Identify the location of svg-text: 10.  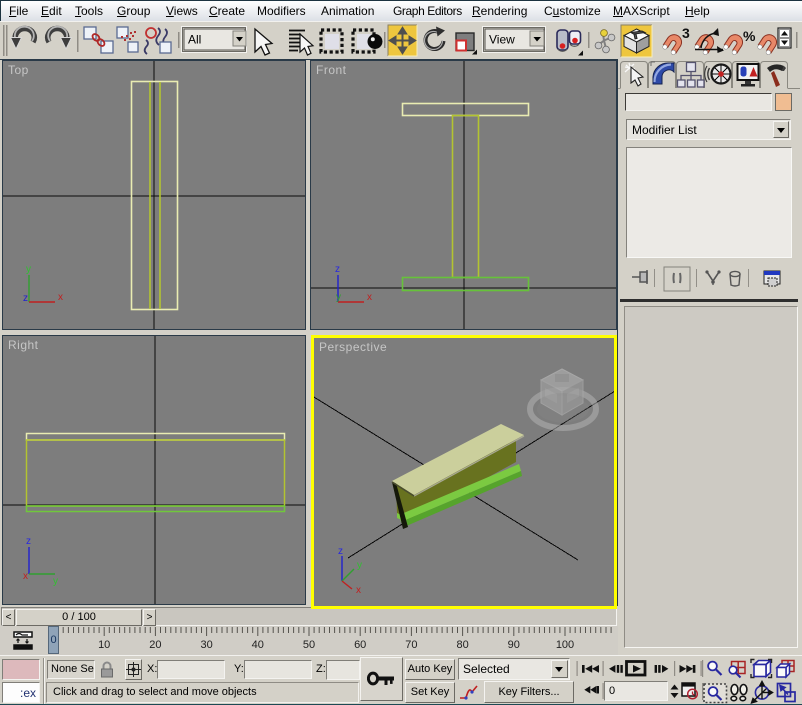
(104, 645).